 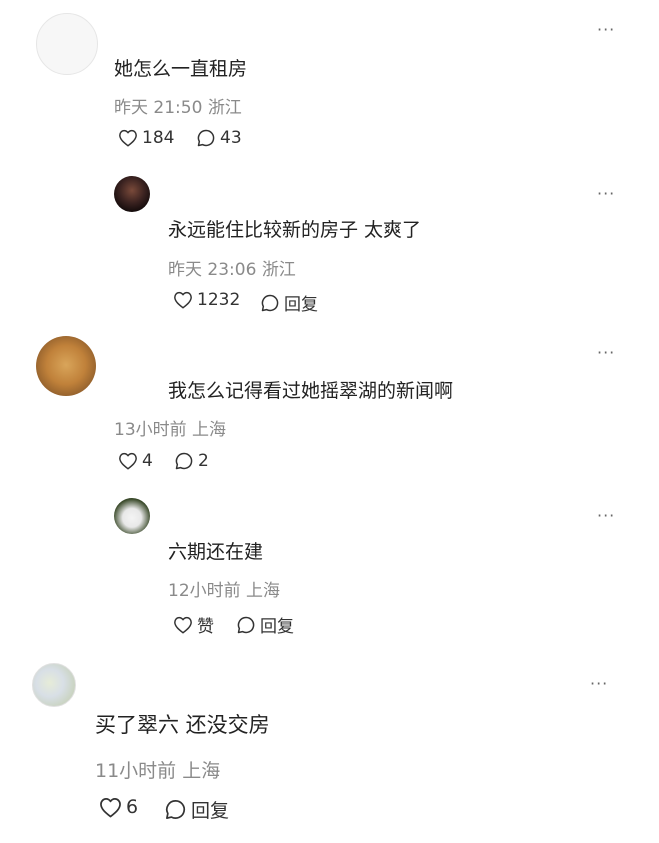 What do you see at coordinates (212, 270) in the screenshot?
I see `comment-time: 昨天 23:06` at bounding box center [212, 270].